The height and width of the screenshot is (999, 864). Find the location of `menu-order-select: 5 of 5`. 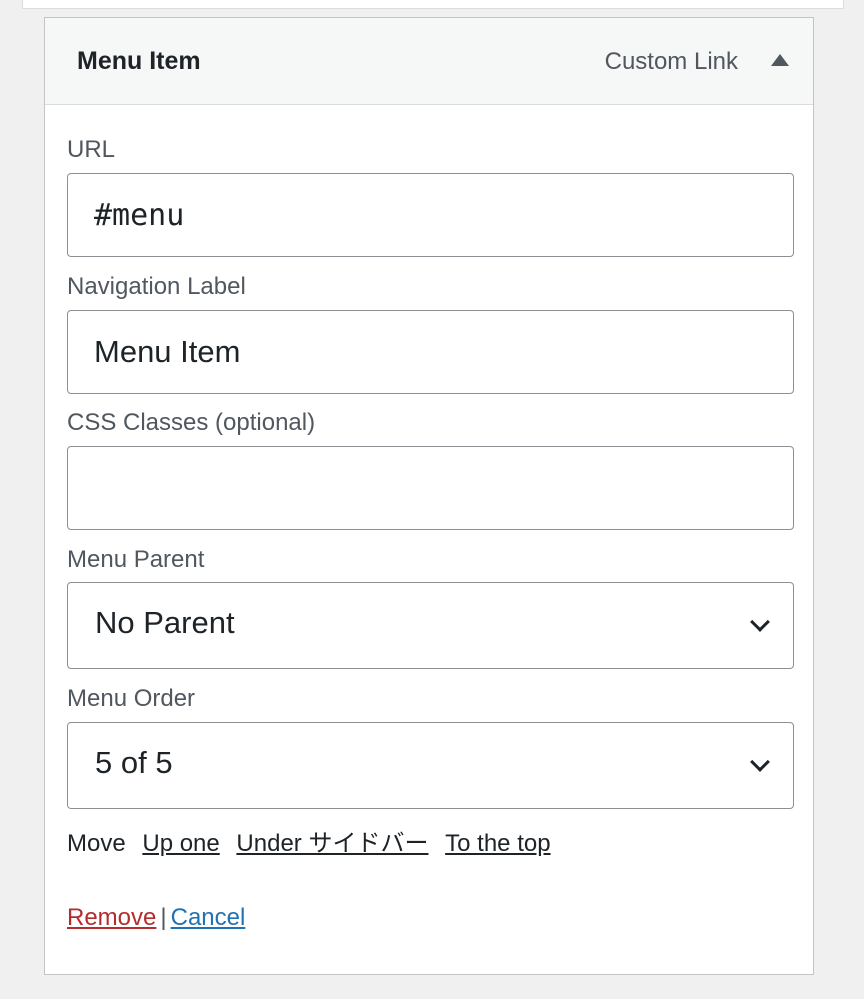

menu-order-select: 5 of 5 is located at coordinates (430, 765).